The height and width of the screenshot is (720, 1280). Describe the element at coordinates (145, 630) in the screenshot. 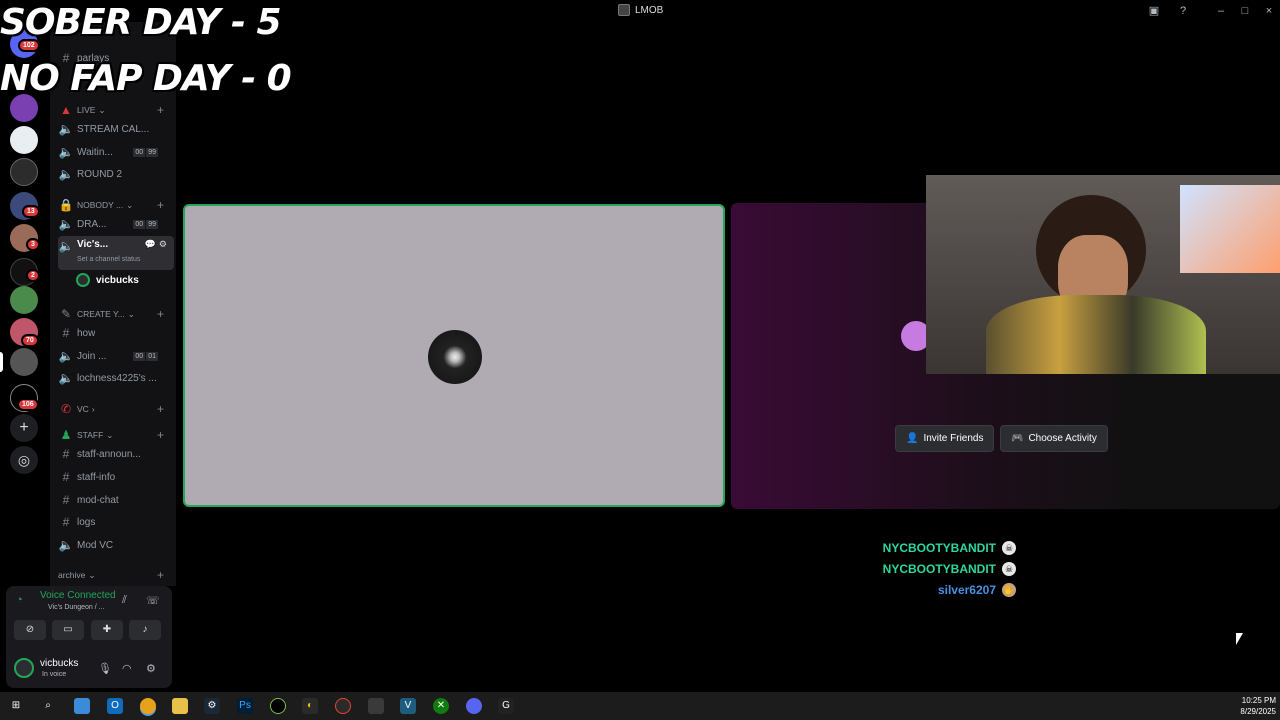

I see `soundboard-button: ♪` at that location.